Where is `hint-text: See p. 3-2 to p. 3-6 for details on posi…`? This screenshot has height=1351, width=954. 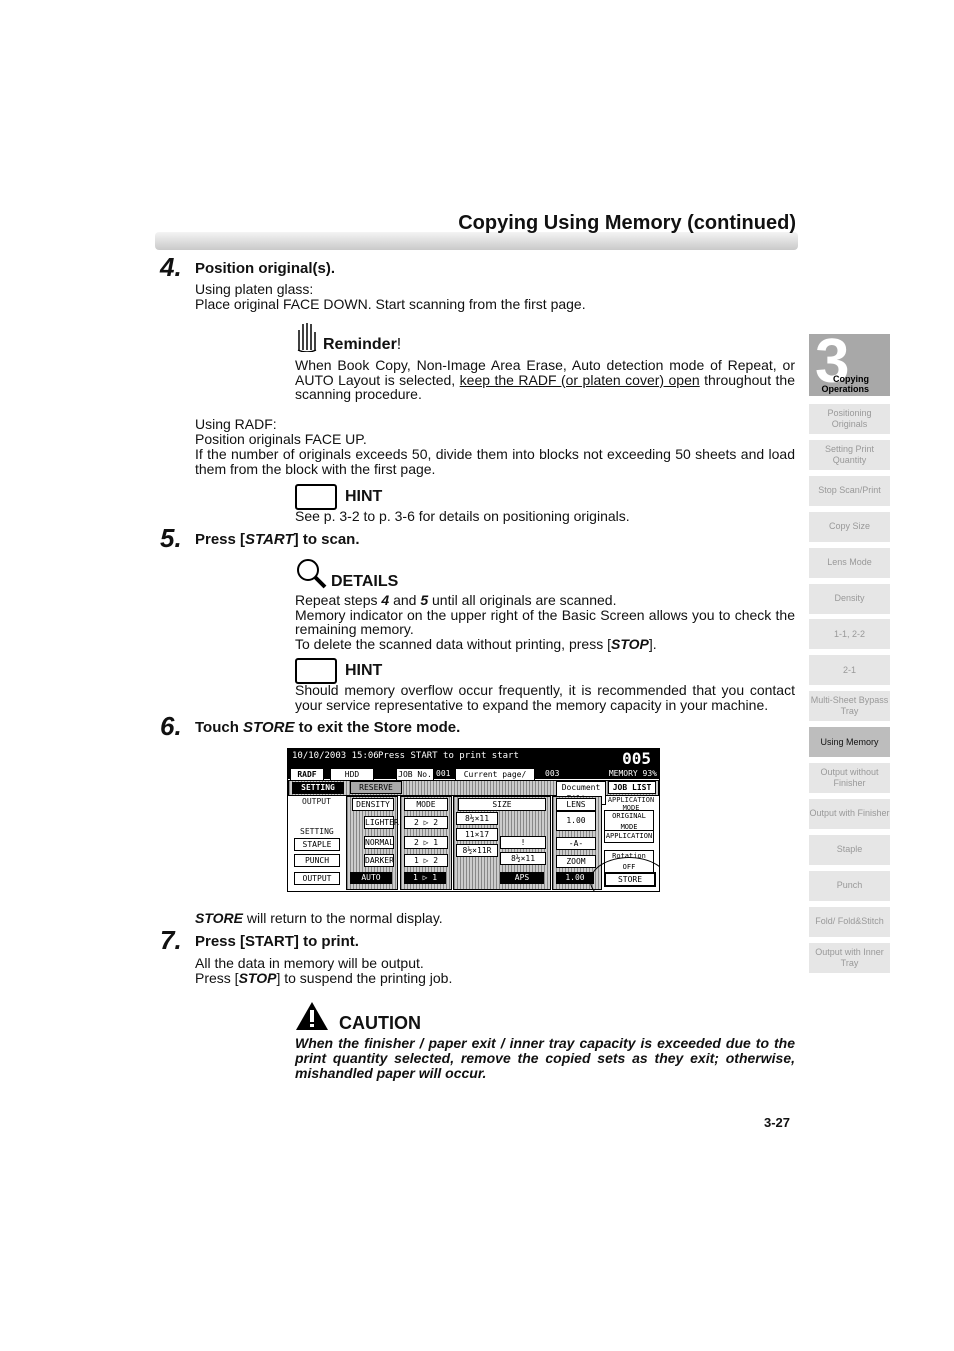 hint-text: See p. 3-2 to p. 3-6 for details on posi… is located at coordinates (462, 516).